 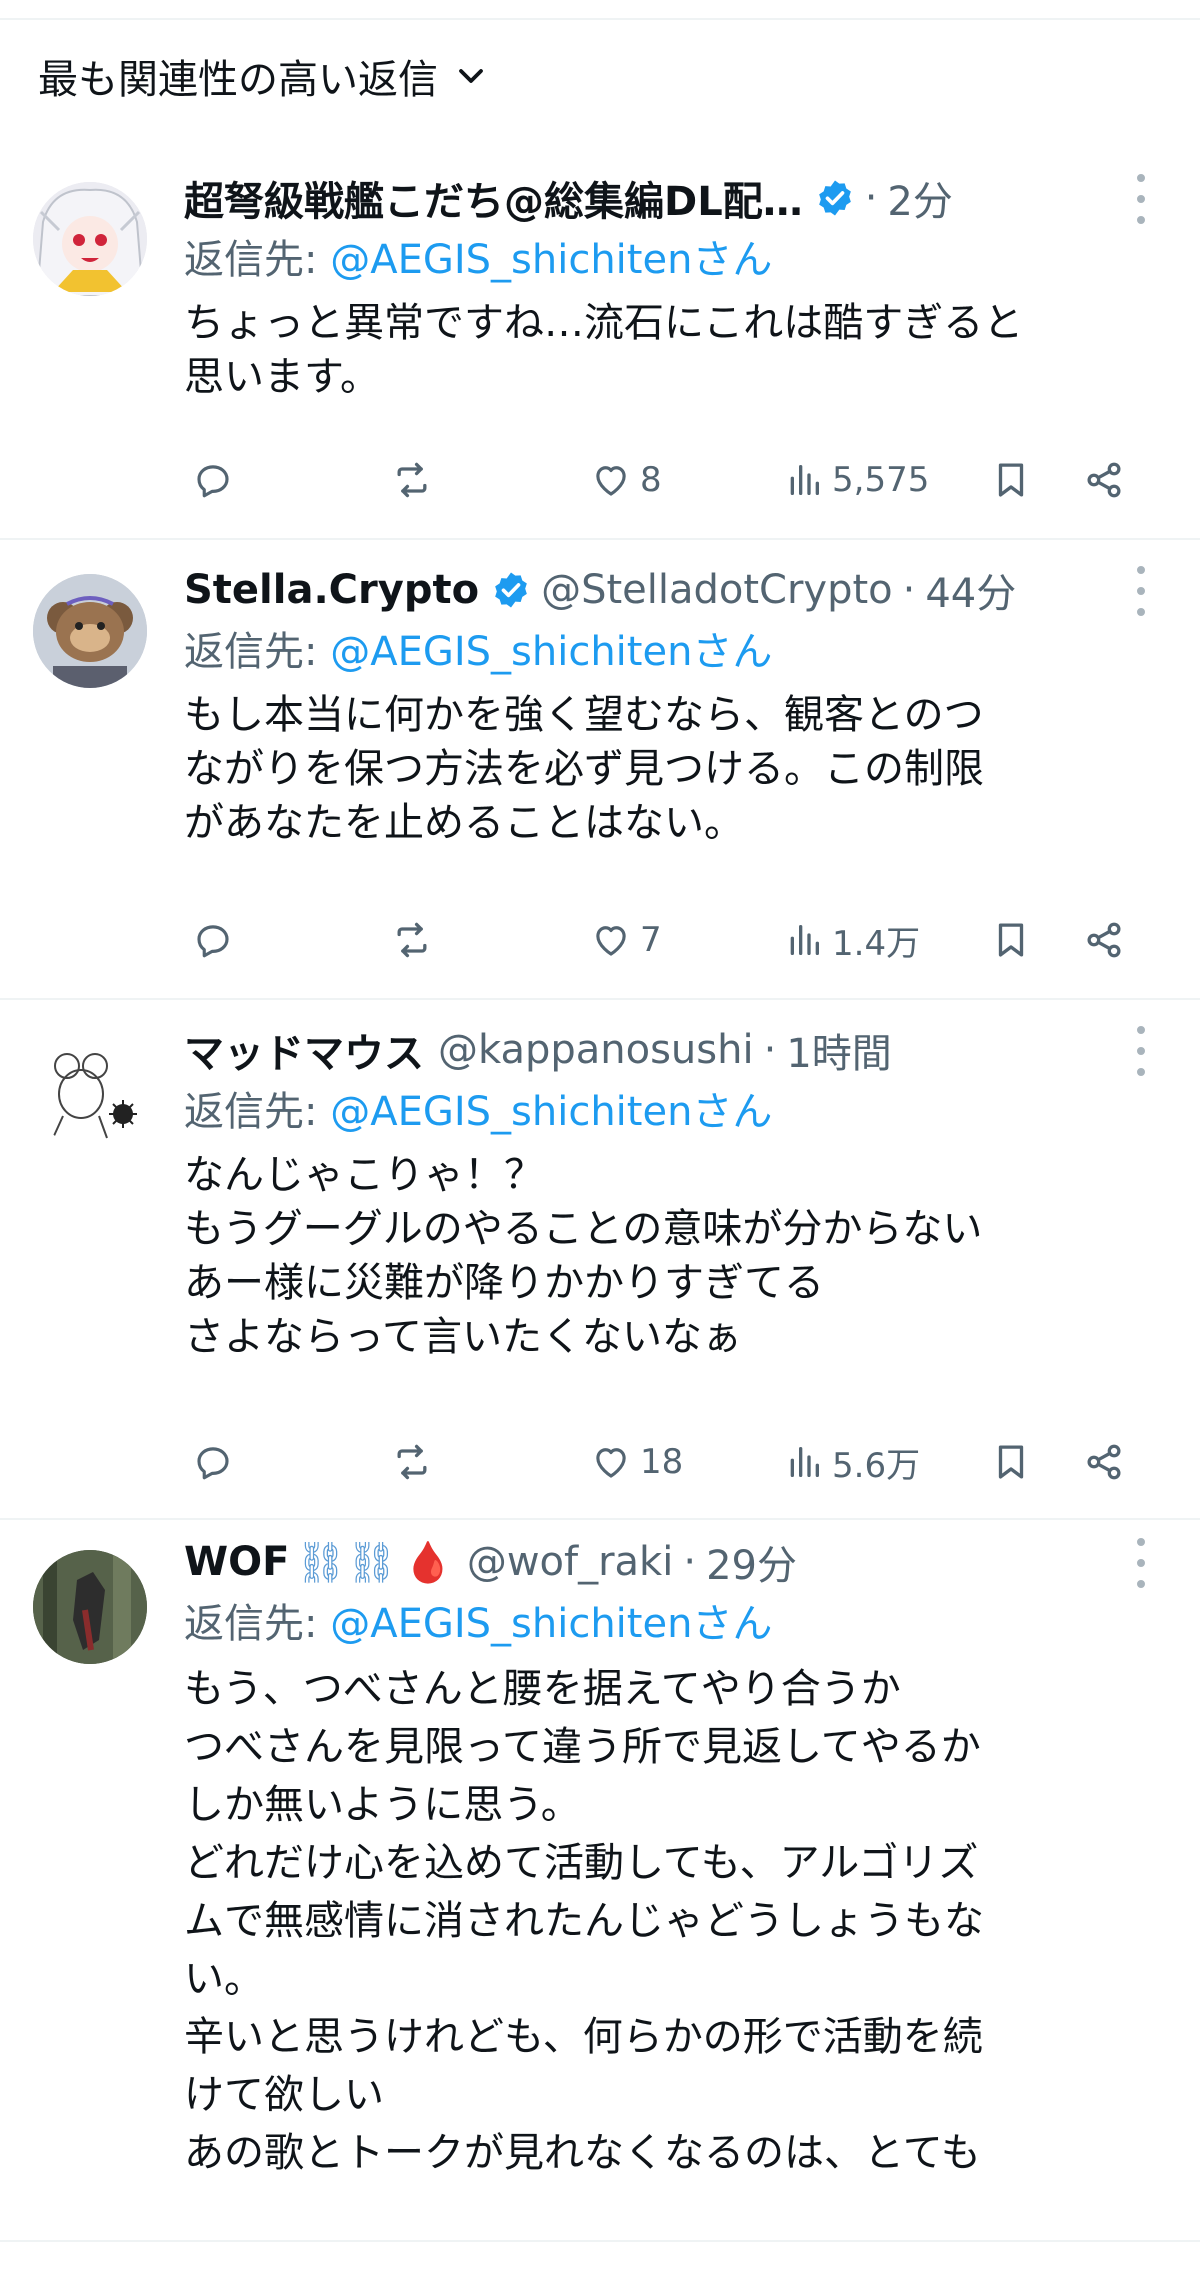 I want to click on author-handle: @StelladotCrypto, so click(x=717, y=590).